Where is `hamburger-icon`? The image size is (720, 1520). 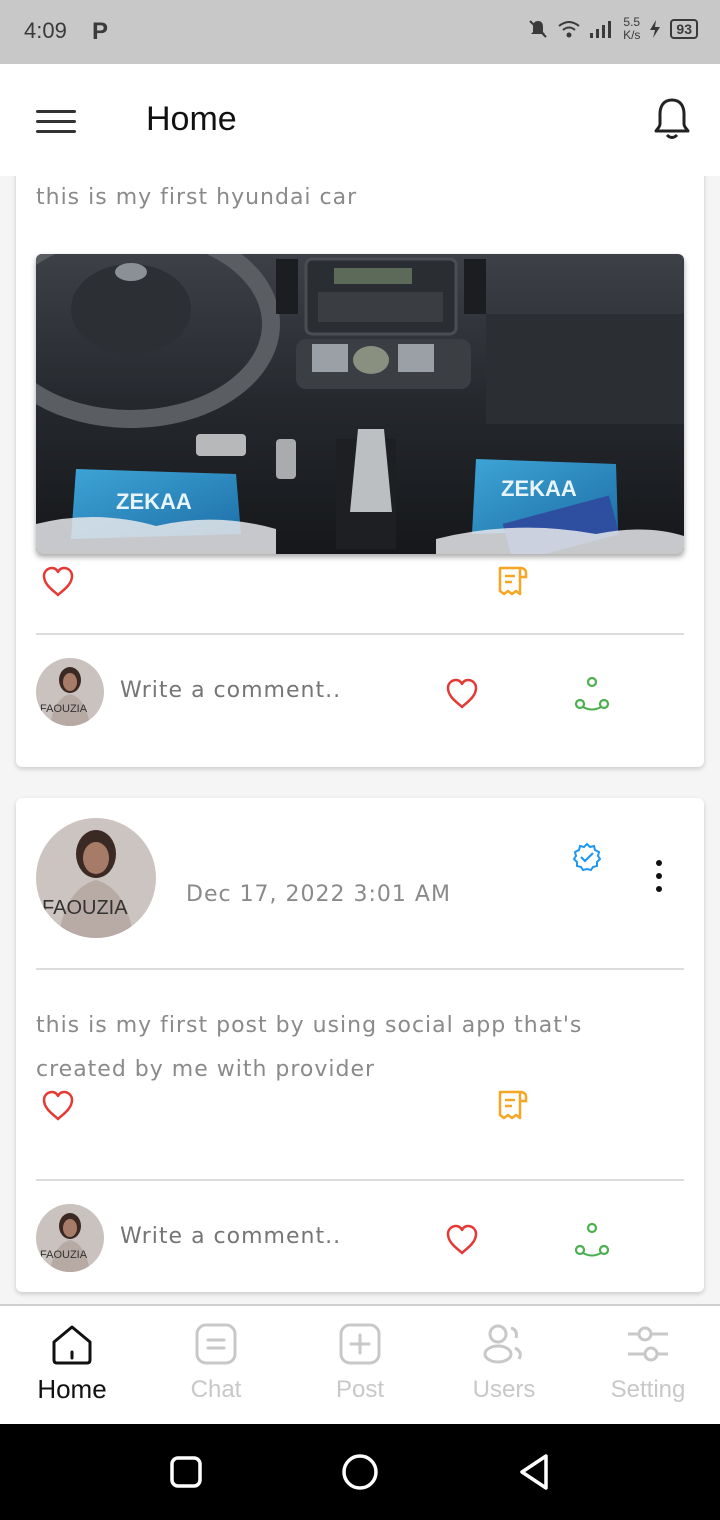 hamburger-icon is located at coordinates (56, 121).